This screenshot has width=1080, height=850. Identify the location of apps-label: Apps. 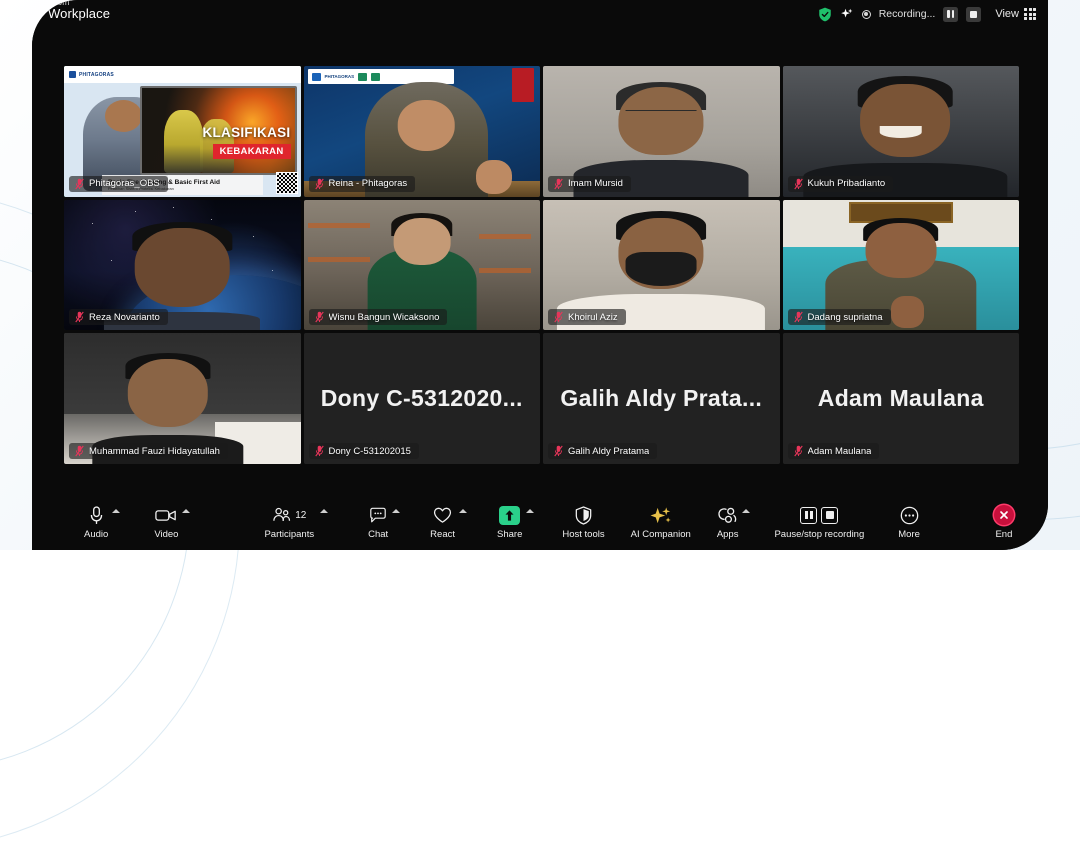
(728, 534).